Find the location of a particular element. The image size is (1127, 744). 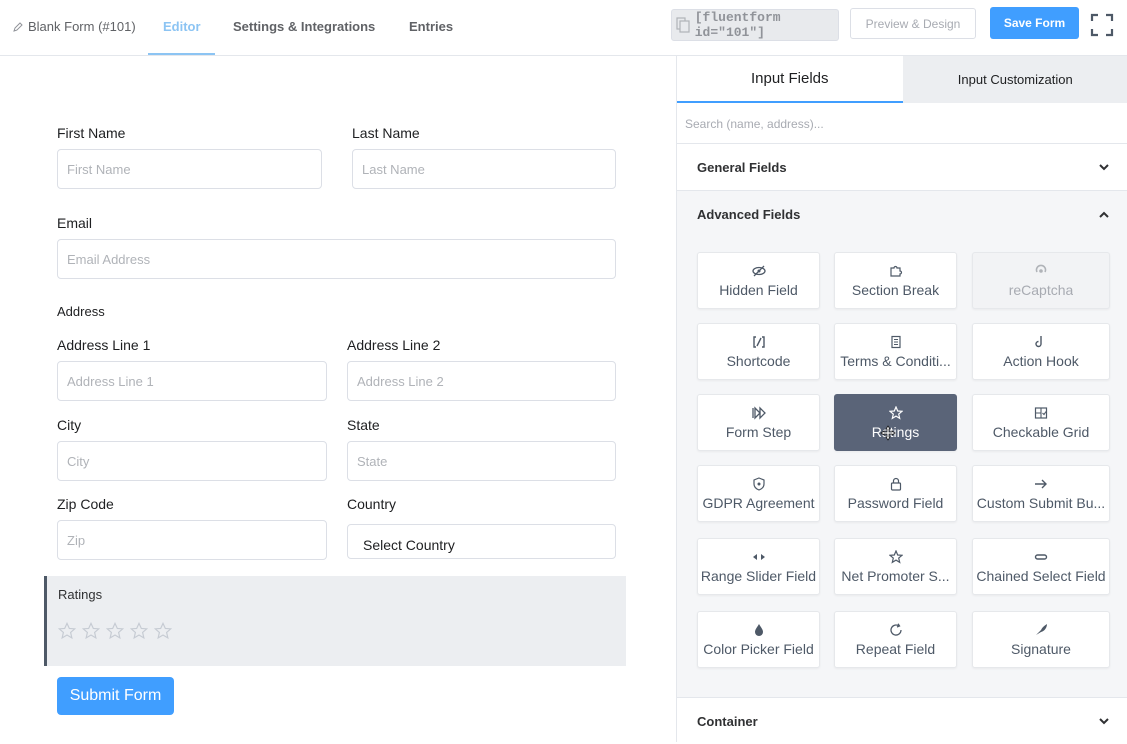

preview-design-button: Preview & Design is located at coordinates (913, 23).